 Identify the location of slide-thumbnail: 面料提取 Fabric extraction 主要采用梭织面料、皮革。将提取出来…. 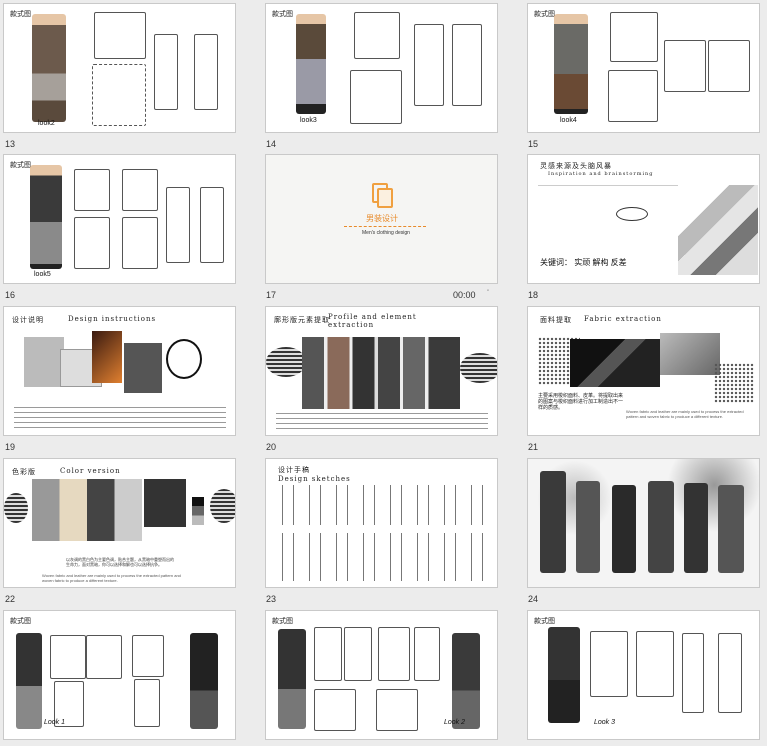
(643, 371).